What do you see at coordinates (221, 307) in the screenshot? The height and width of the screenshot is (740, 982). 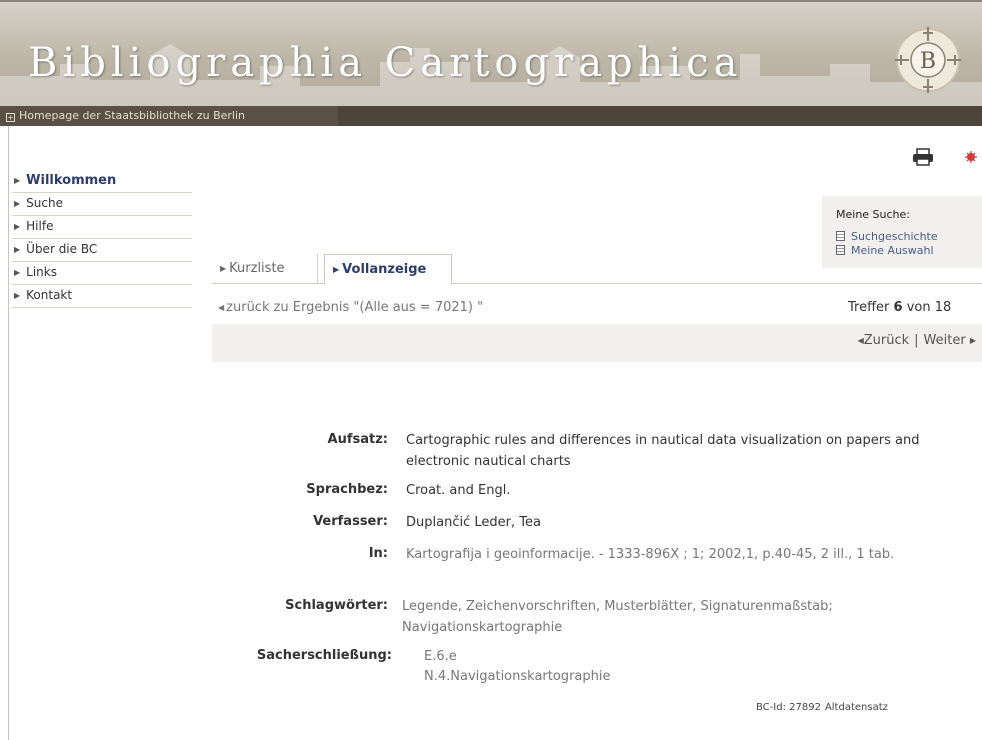 I see `arrow-left-icon: ◀` at bounding box center [221, 307].